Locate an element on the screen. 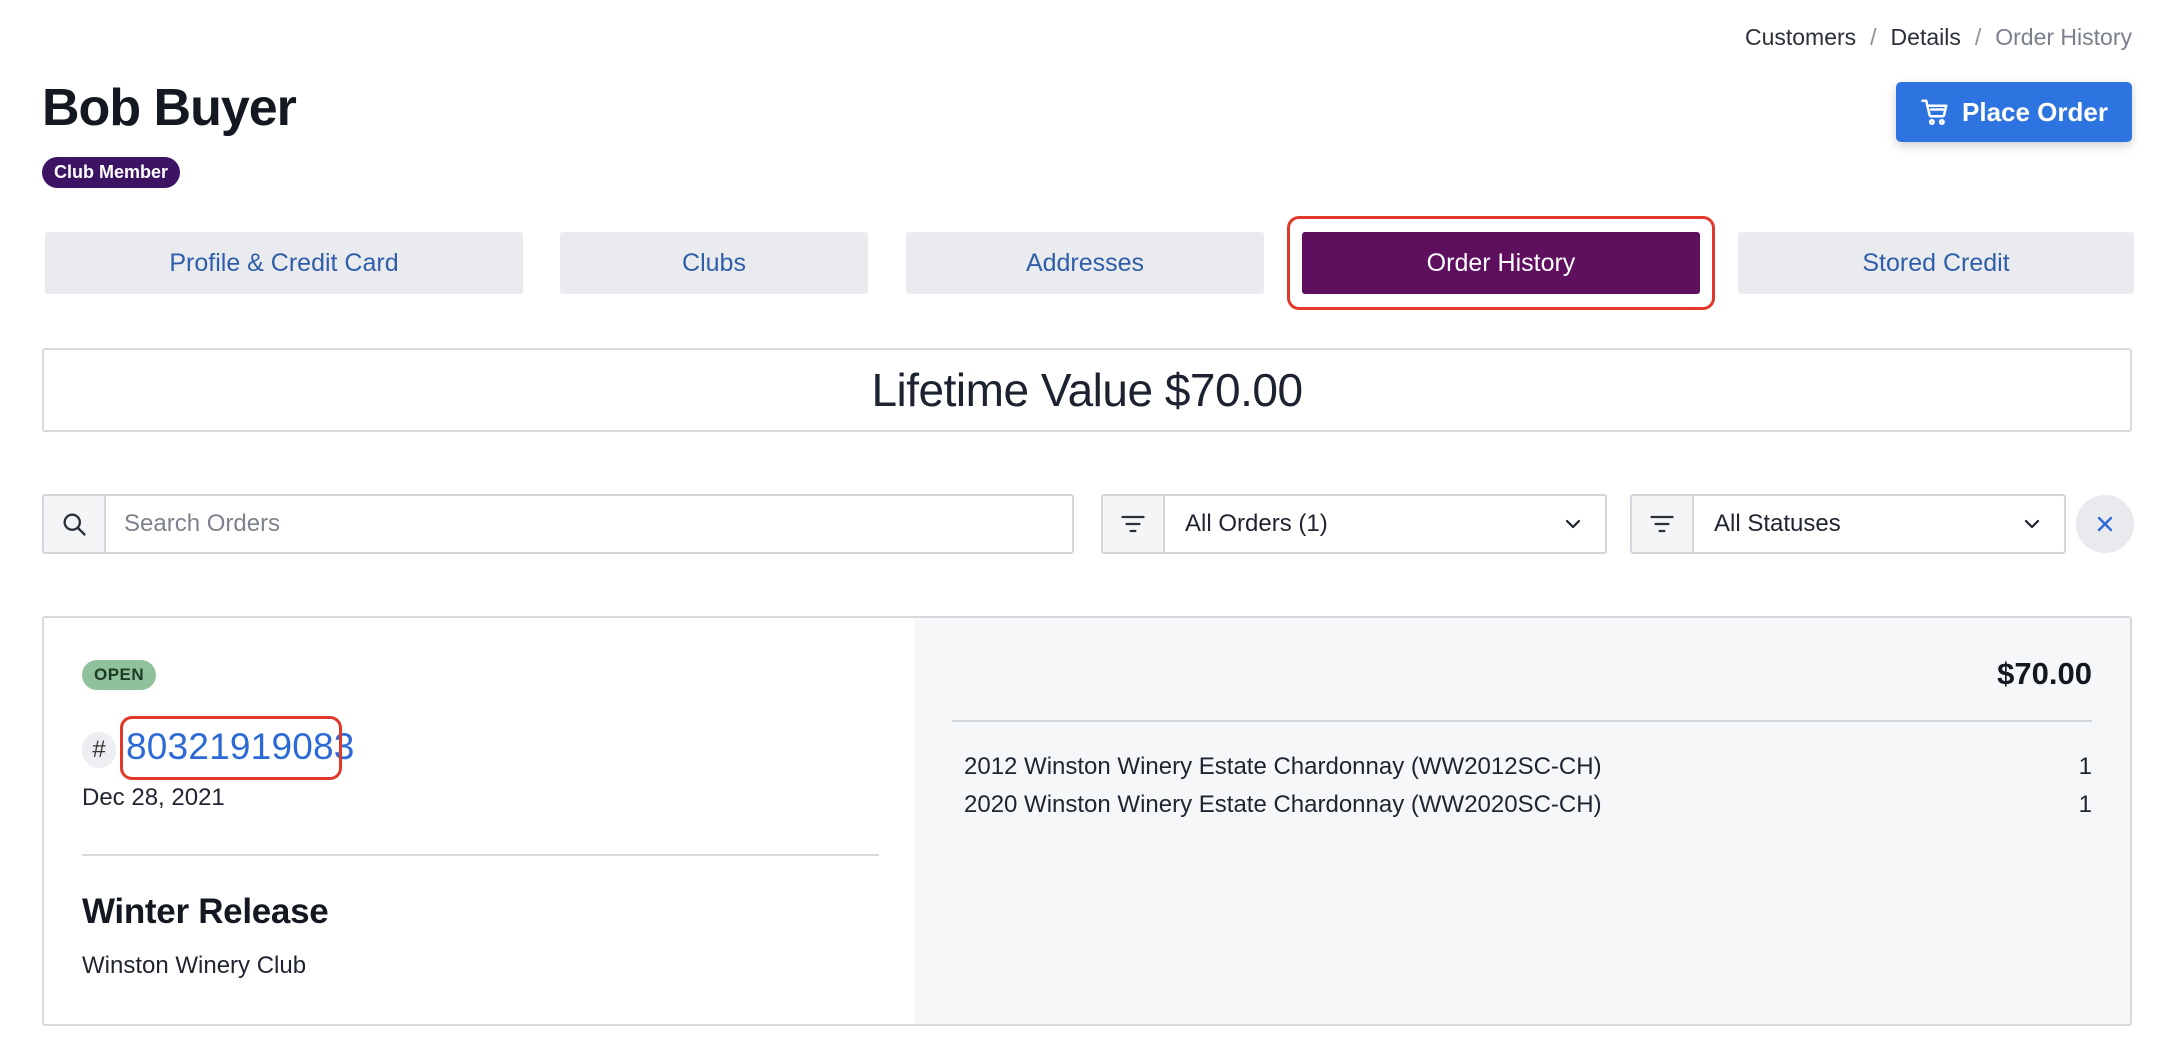 The image size is (2160, 1040). tab-addresses: Addresses is located at coordinates (1085, 263).